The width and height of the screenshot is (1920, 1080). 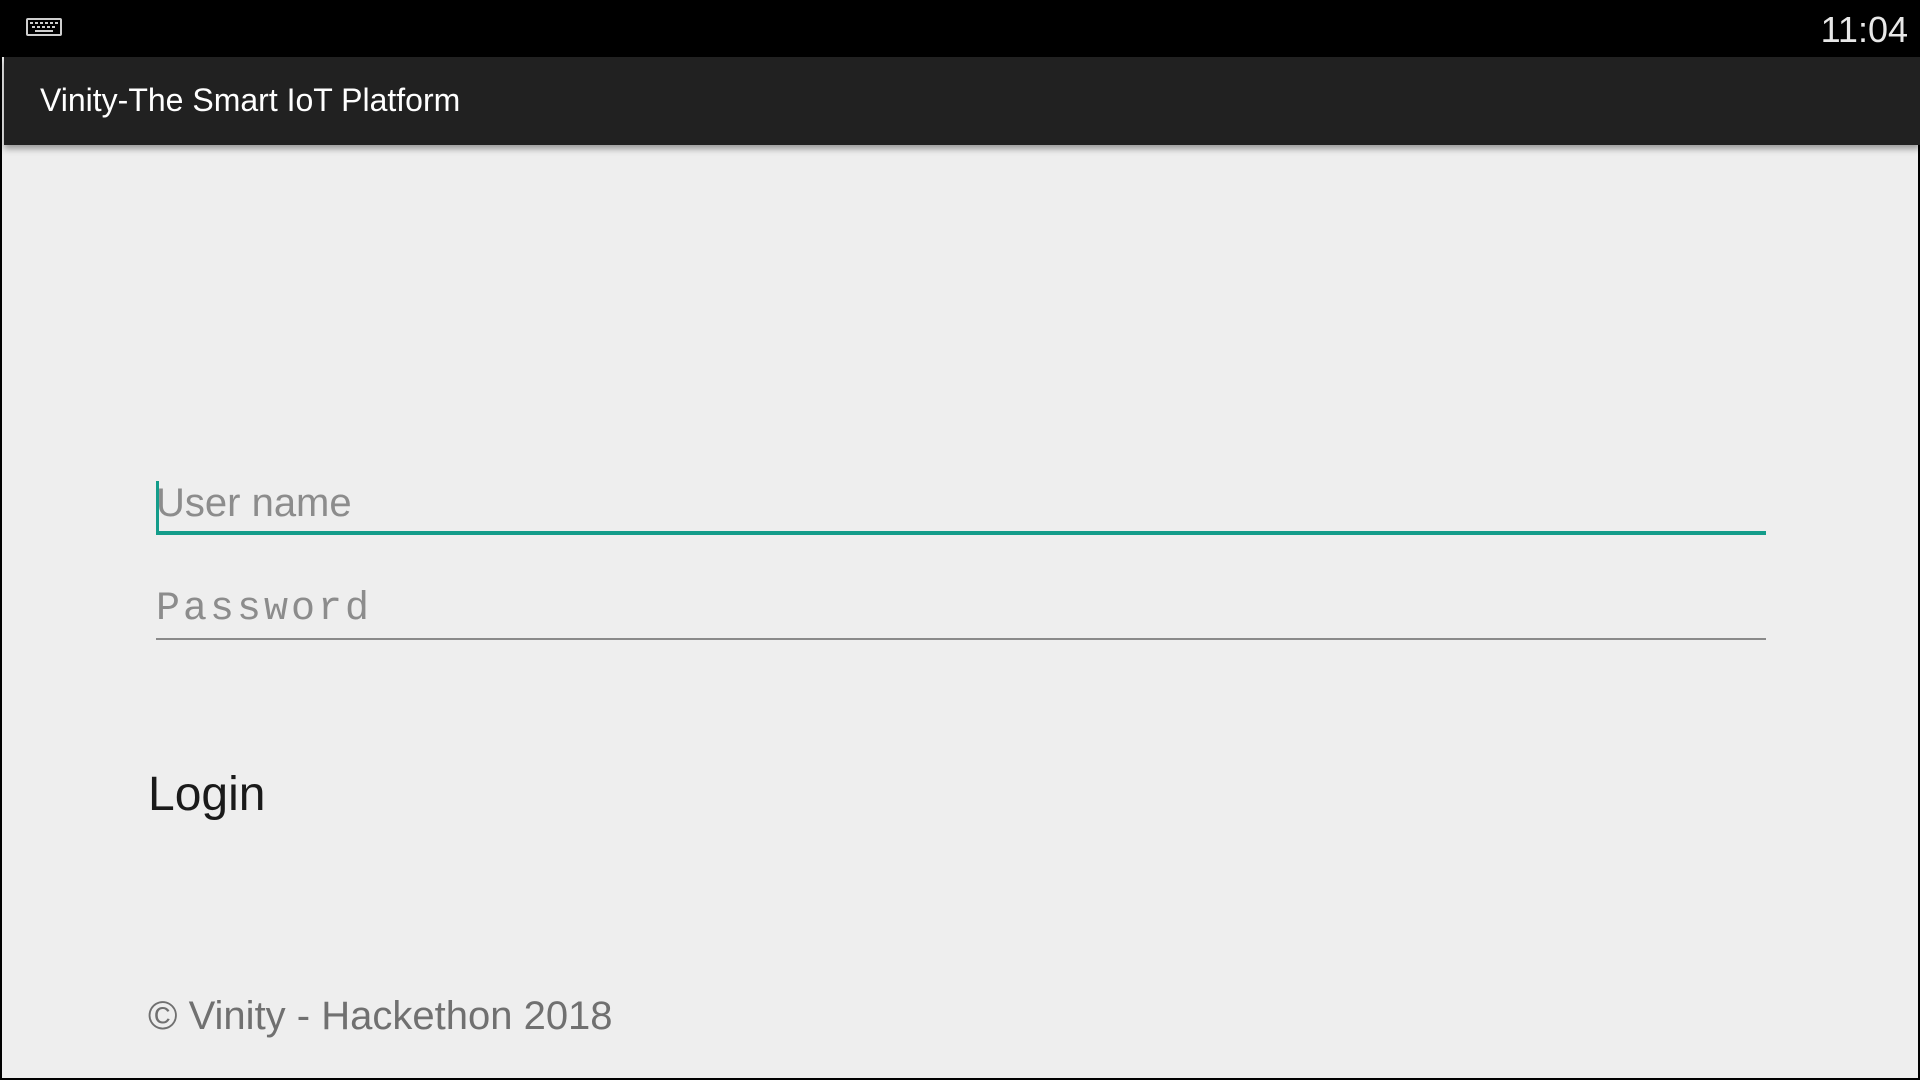 What do you see at coordinates (962, 101) in the screenshot?
I see `action-bar: Vinity-The Smart IoT Platform` at bounding box center [962, 101].